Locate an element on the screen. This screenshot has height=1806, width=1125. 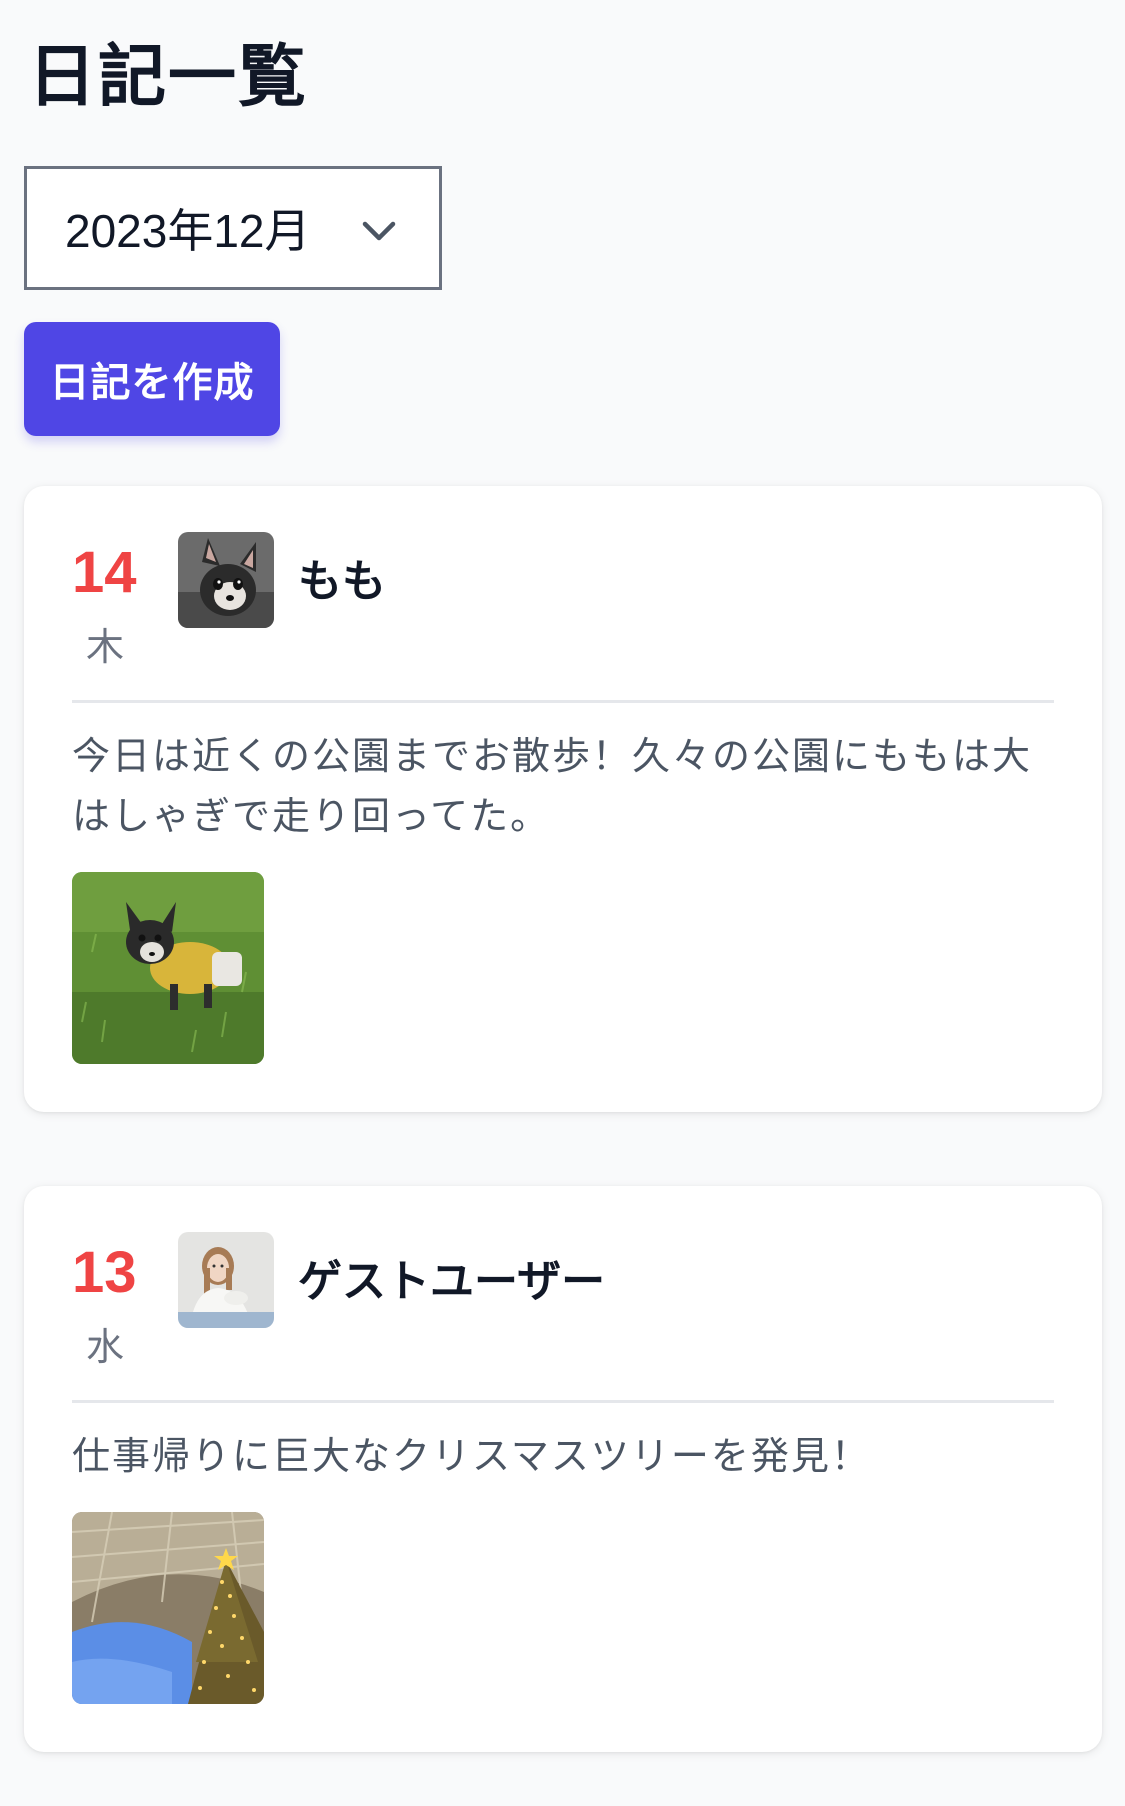
chihuahua-avatar-icon is located at coordinates (226, 580).